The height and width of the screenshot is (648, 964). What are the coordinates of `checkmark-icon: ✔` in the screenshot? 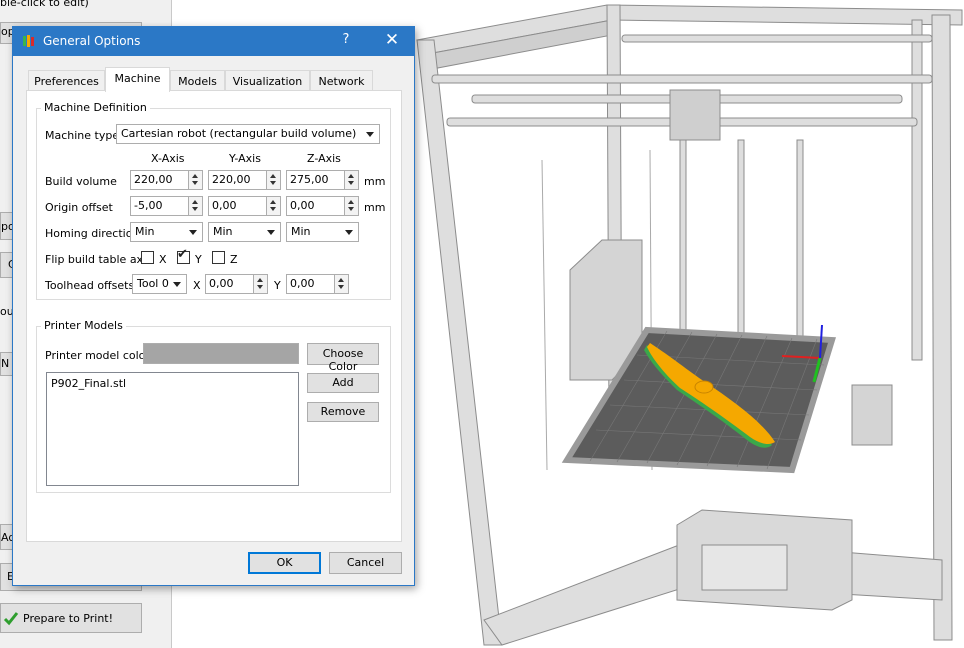 It's located at (182, 254).